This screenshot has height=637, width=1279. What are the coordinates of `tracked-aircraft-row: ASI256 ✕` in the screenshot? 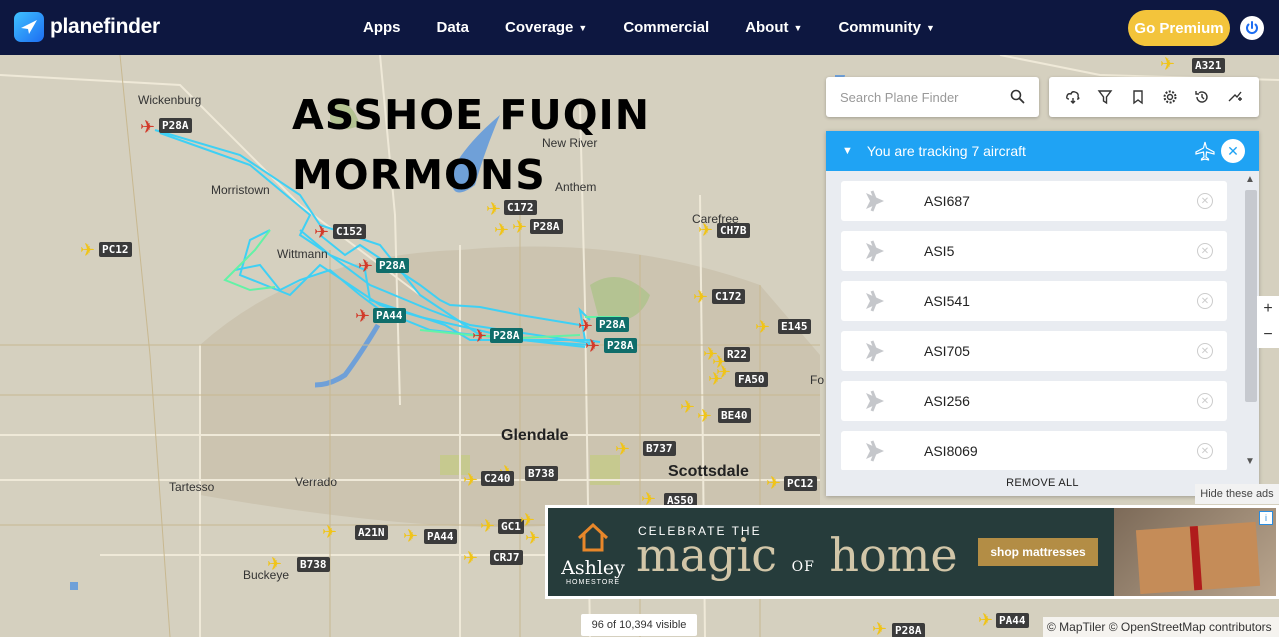 It's located at (1034, 401).